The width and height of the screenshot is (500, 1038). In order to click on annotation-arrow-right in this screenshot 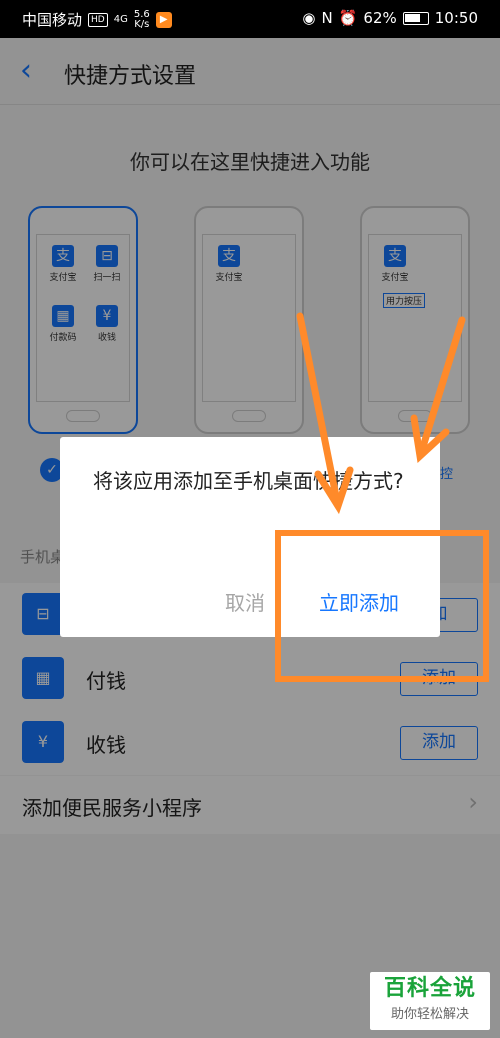, I will do `click(438, 390)`.